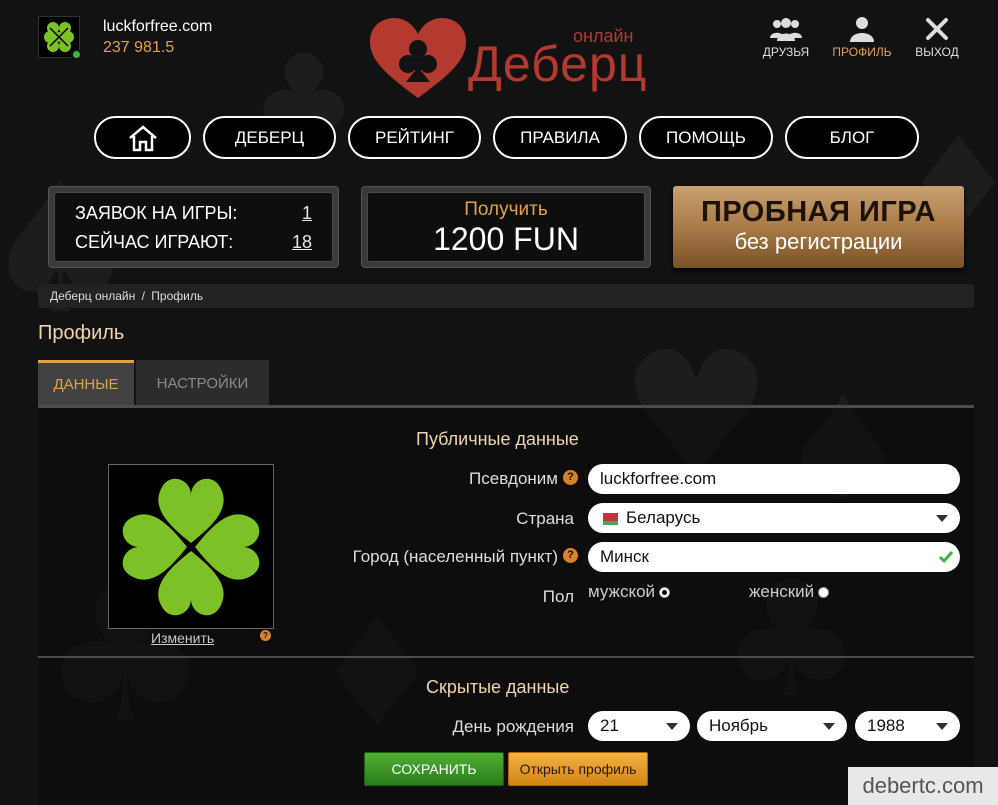  I want to click on trial-subtitle: без регистрации, so click(818, 241).